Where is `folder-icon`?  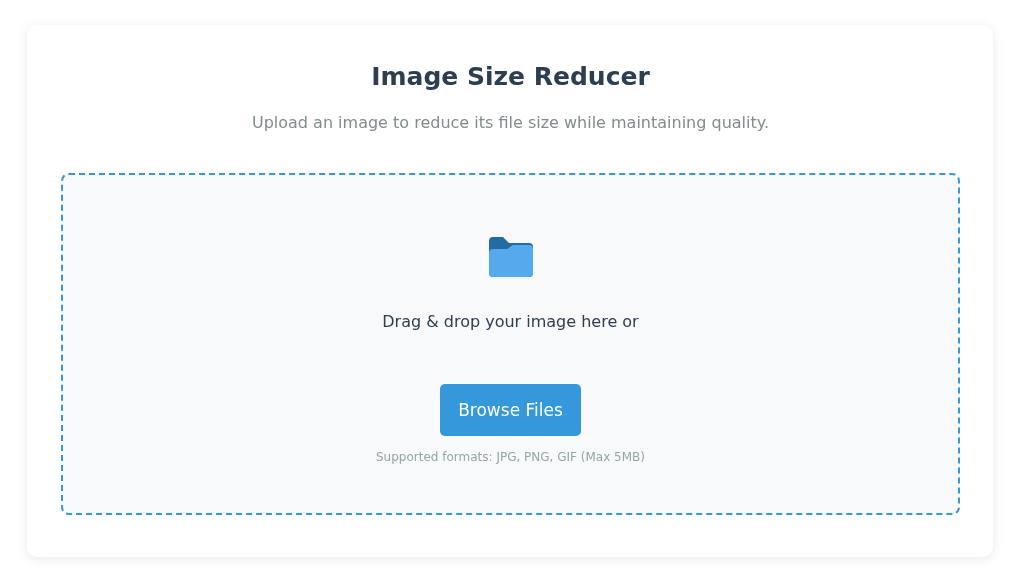 folder-icon is located at coordinates (510, 257).